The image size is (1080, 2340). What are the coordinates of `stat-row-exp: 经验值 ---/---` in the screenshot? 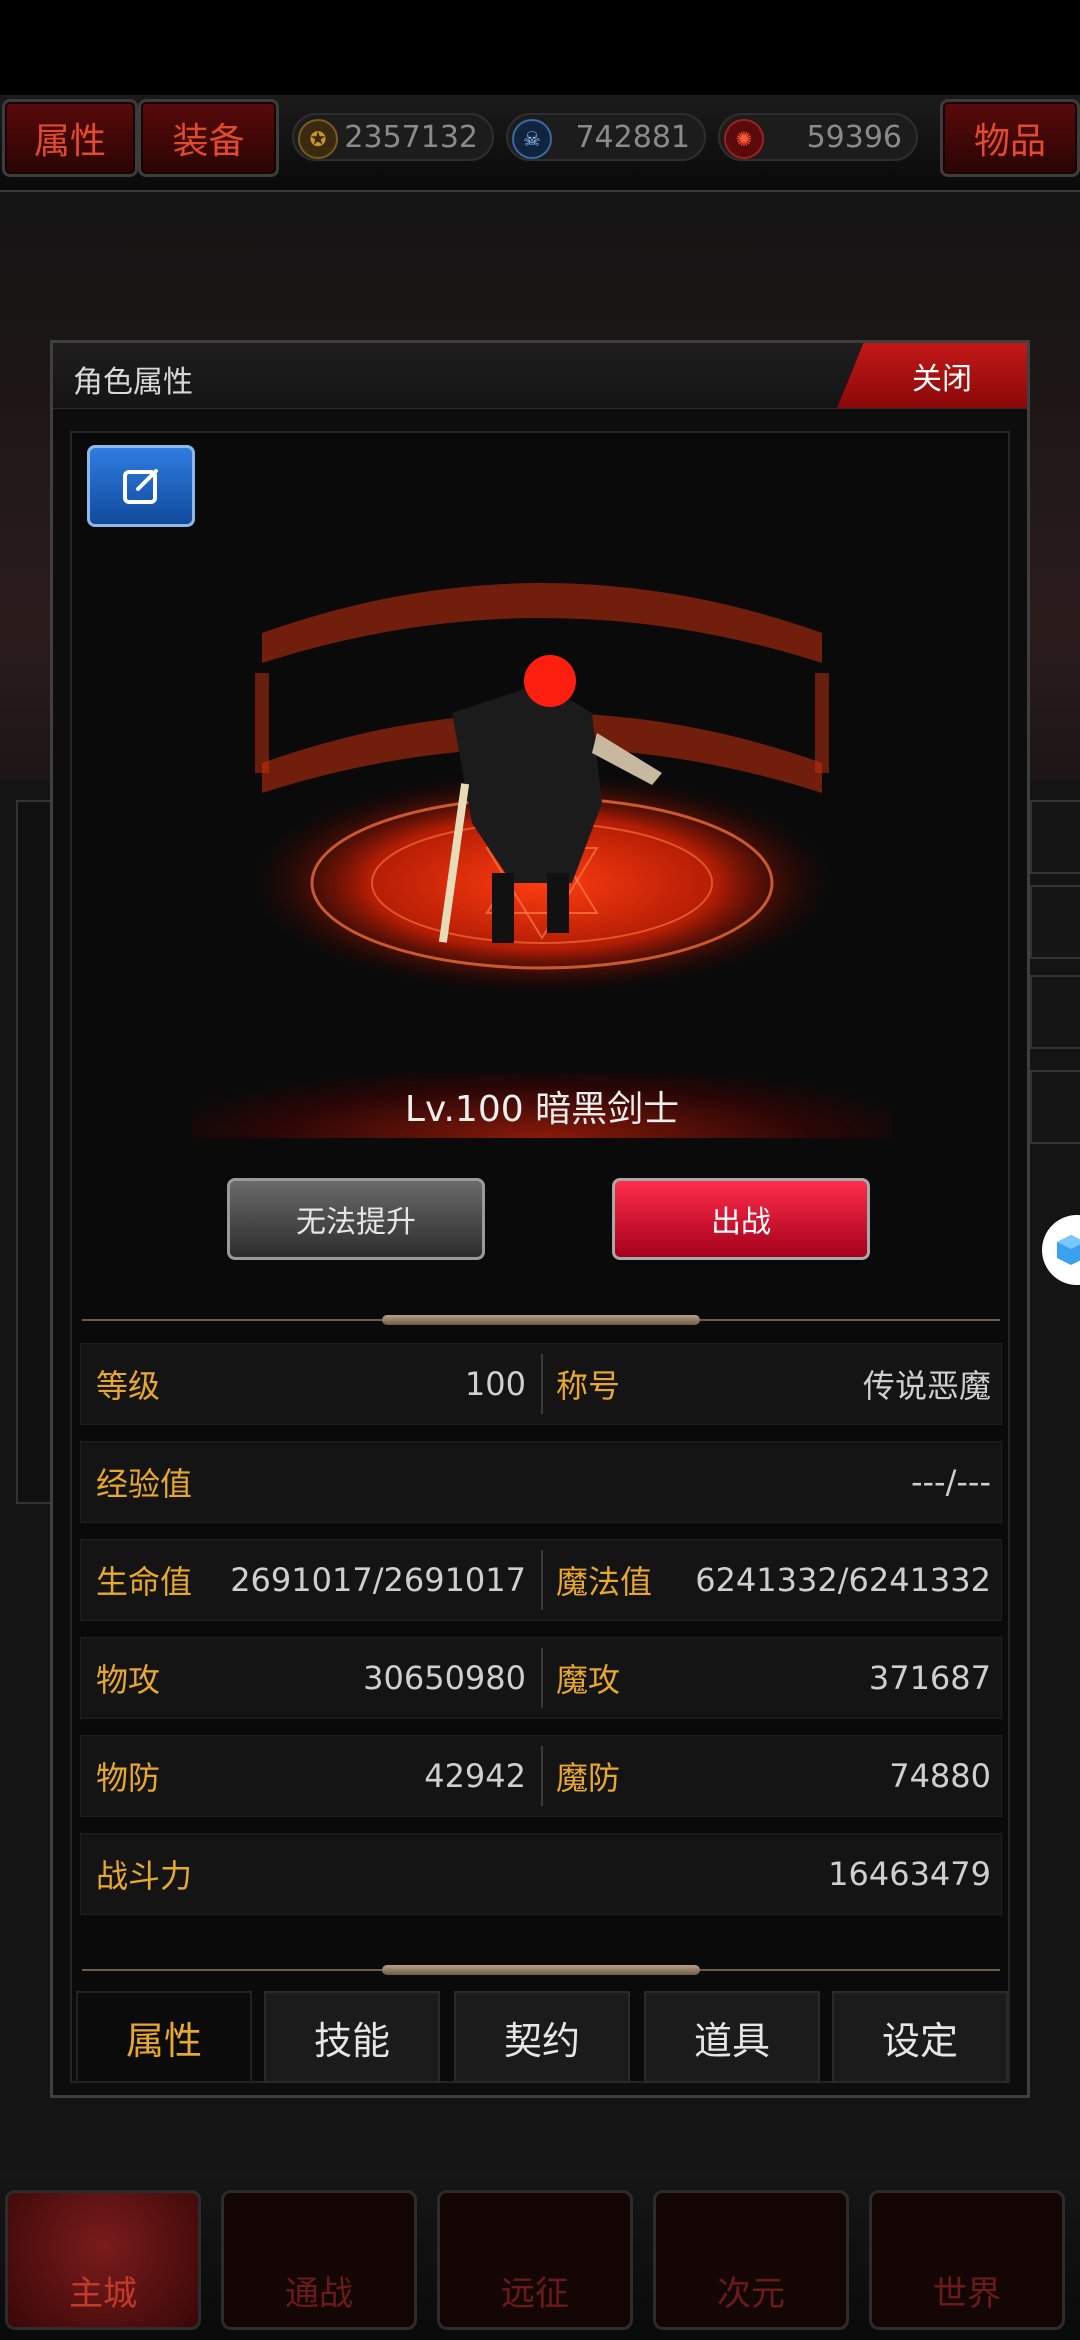 It's located at (541, 1482).